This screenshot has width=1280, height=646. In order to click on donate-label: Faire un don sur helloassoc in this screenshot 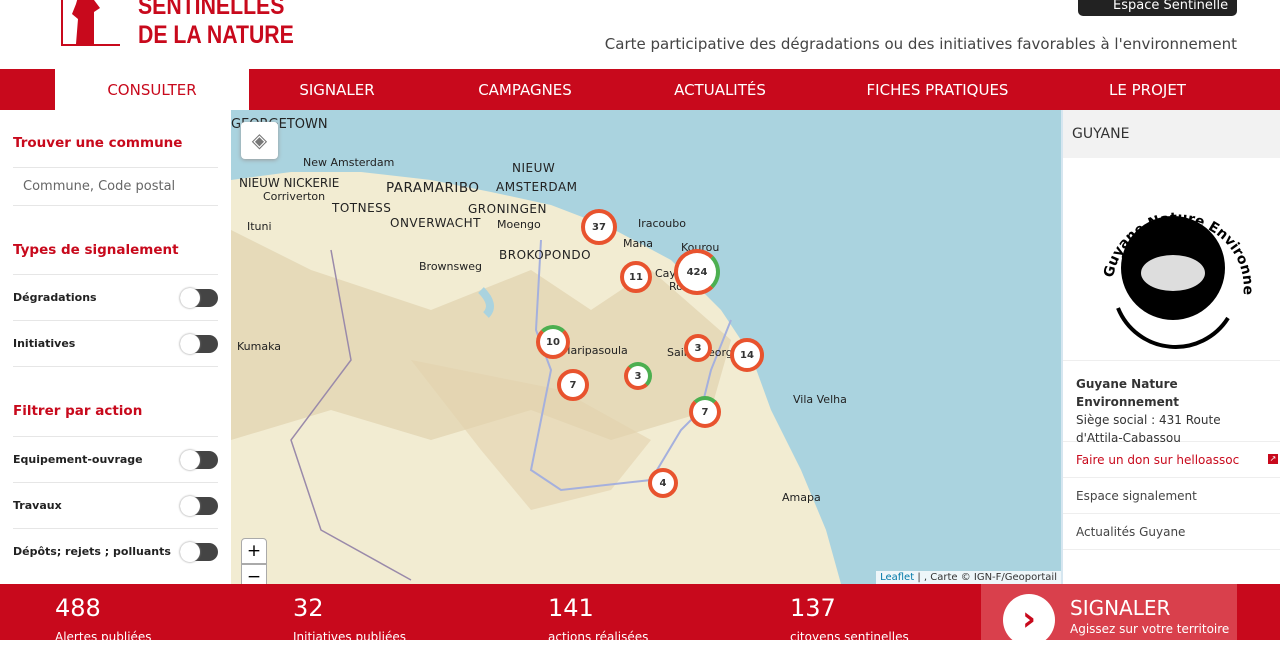, I will do `click(1158, 460)`.